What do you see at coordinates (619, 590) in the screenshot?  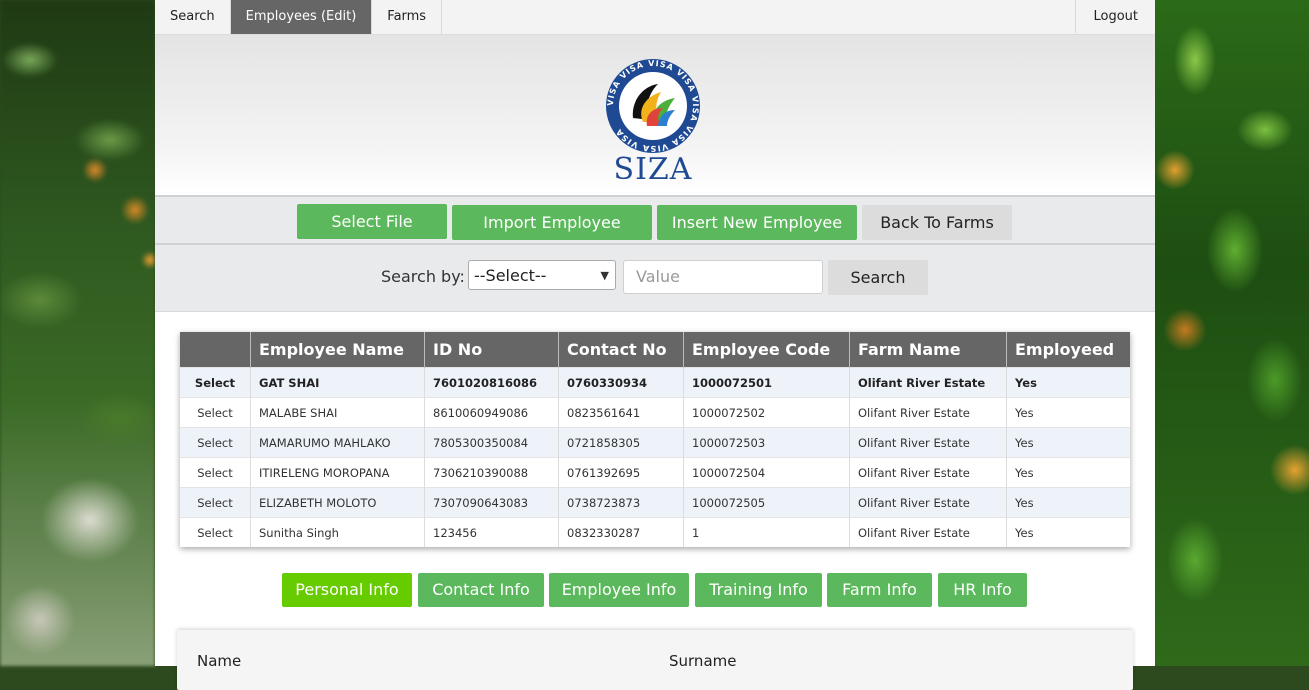 I see `tab-employee-info: Employee Info` at bounding box center [619, 590].